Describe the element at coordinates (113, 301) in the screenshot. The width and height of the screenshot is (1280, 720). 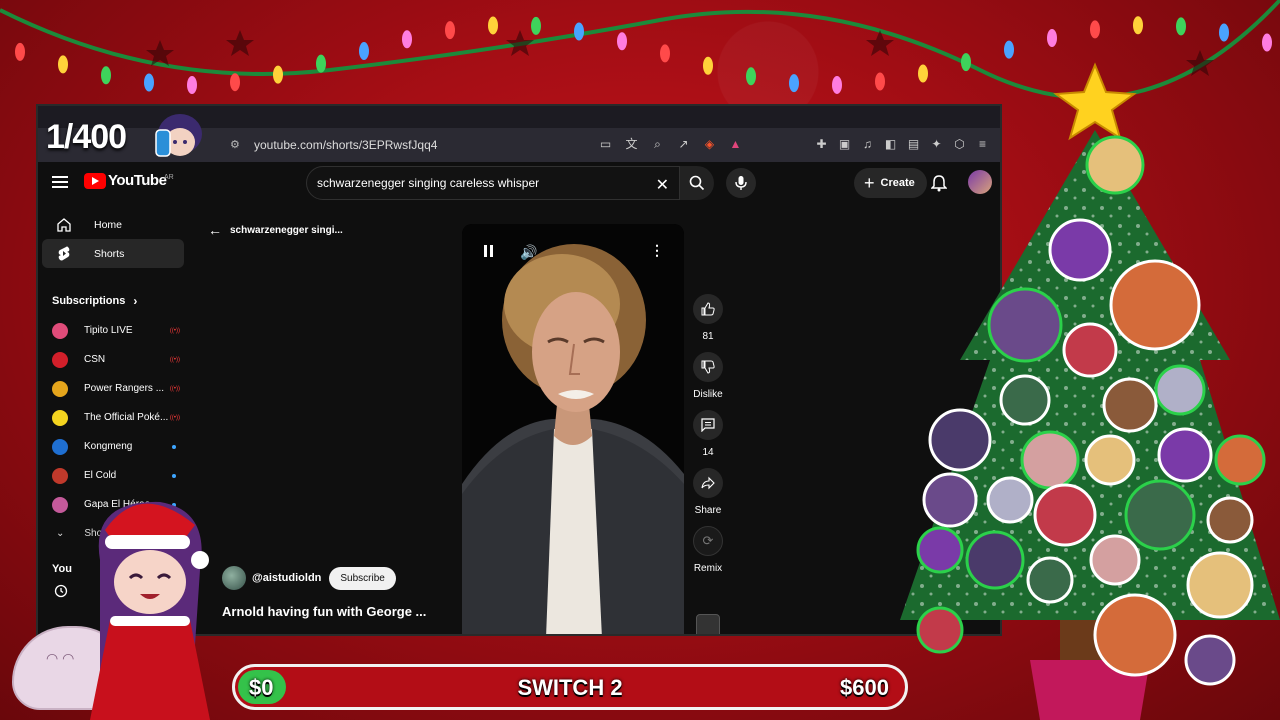
I see `subscriptions-heading: Subscriptions ›` at that location.